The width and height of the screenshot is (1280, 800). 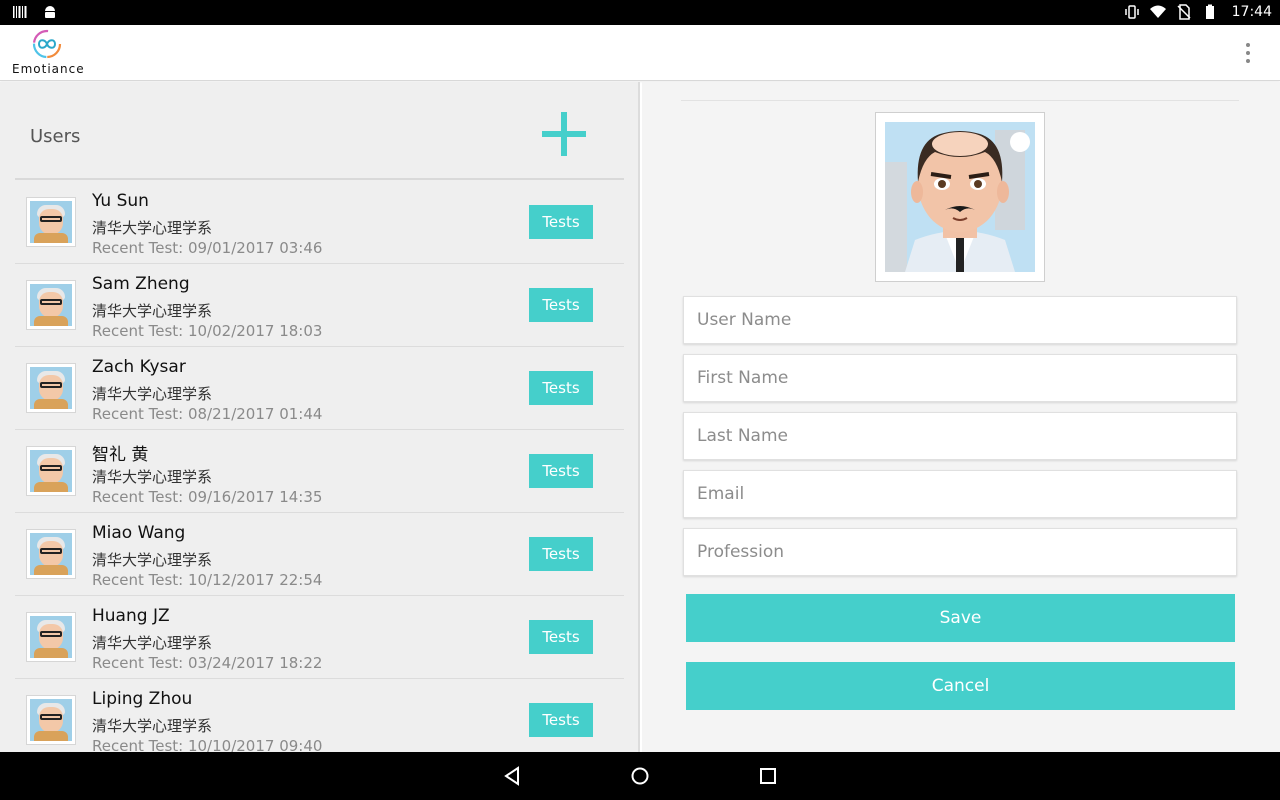 What do you see at coordinates (1209, 11) in the screenshot?
I see `battery-icon` at bounding box center [1209, 11].